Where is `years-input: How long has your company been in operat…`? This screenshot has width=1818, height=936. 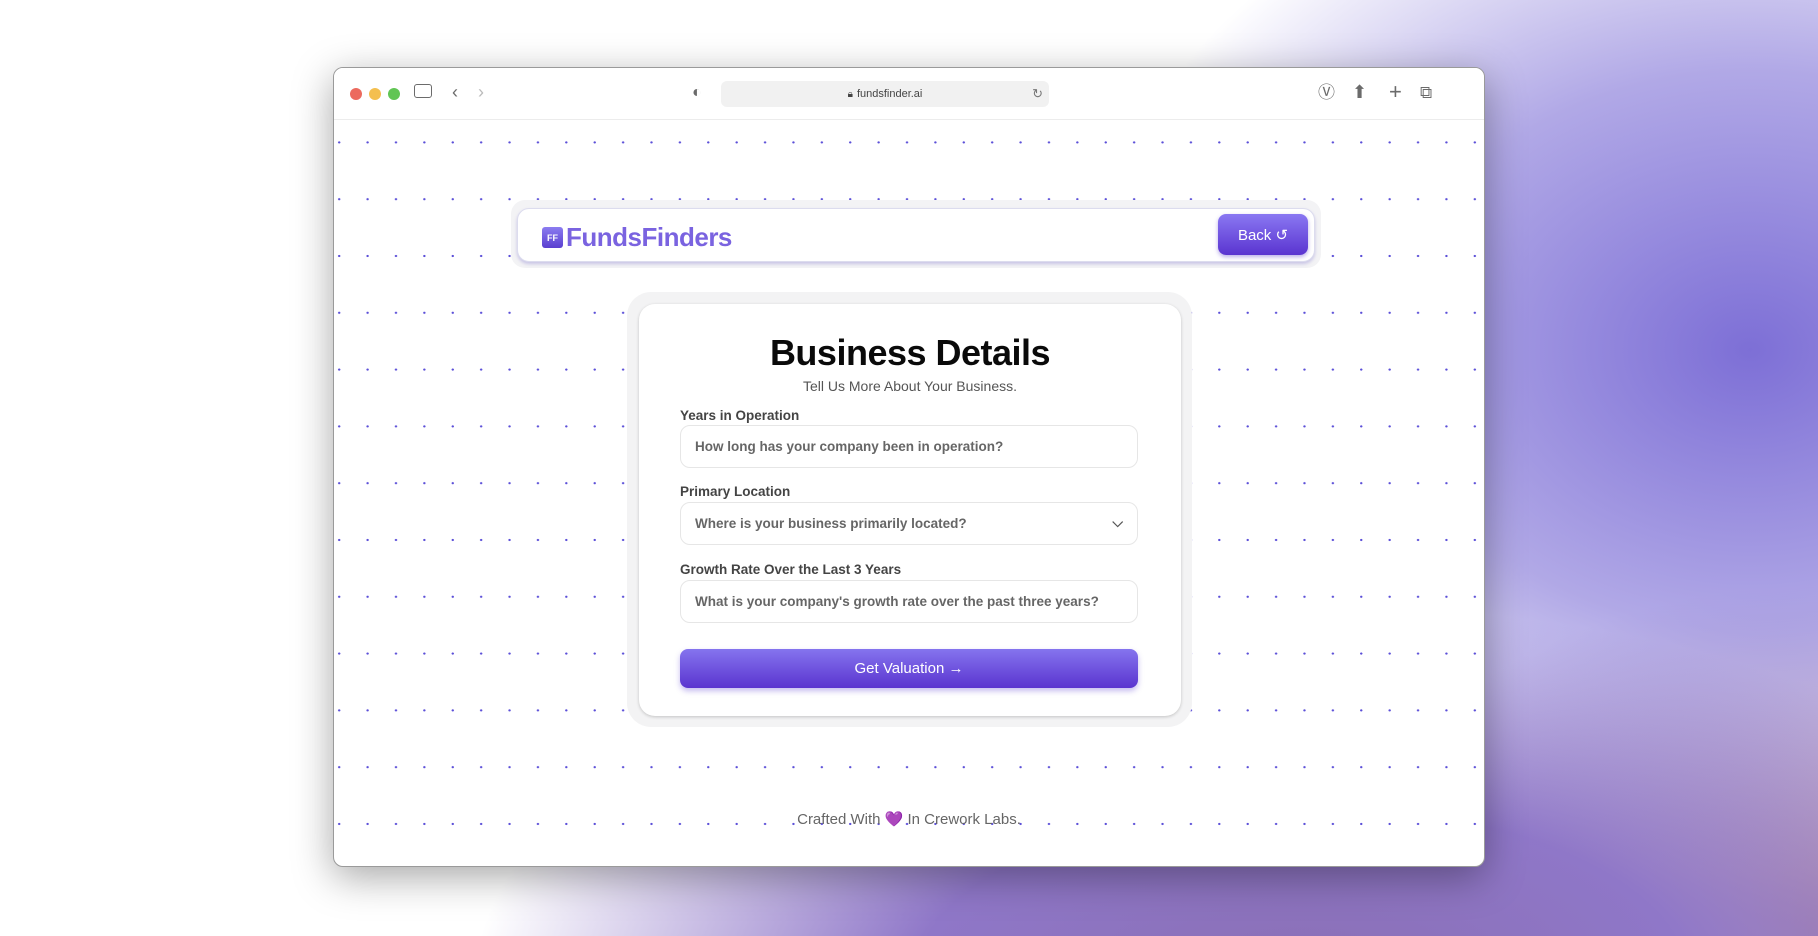
years-input: How long has your company been in operat… is located at coordinates (909, 446).